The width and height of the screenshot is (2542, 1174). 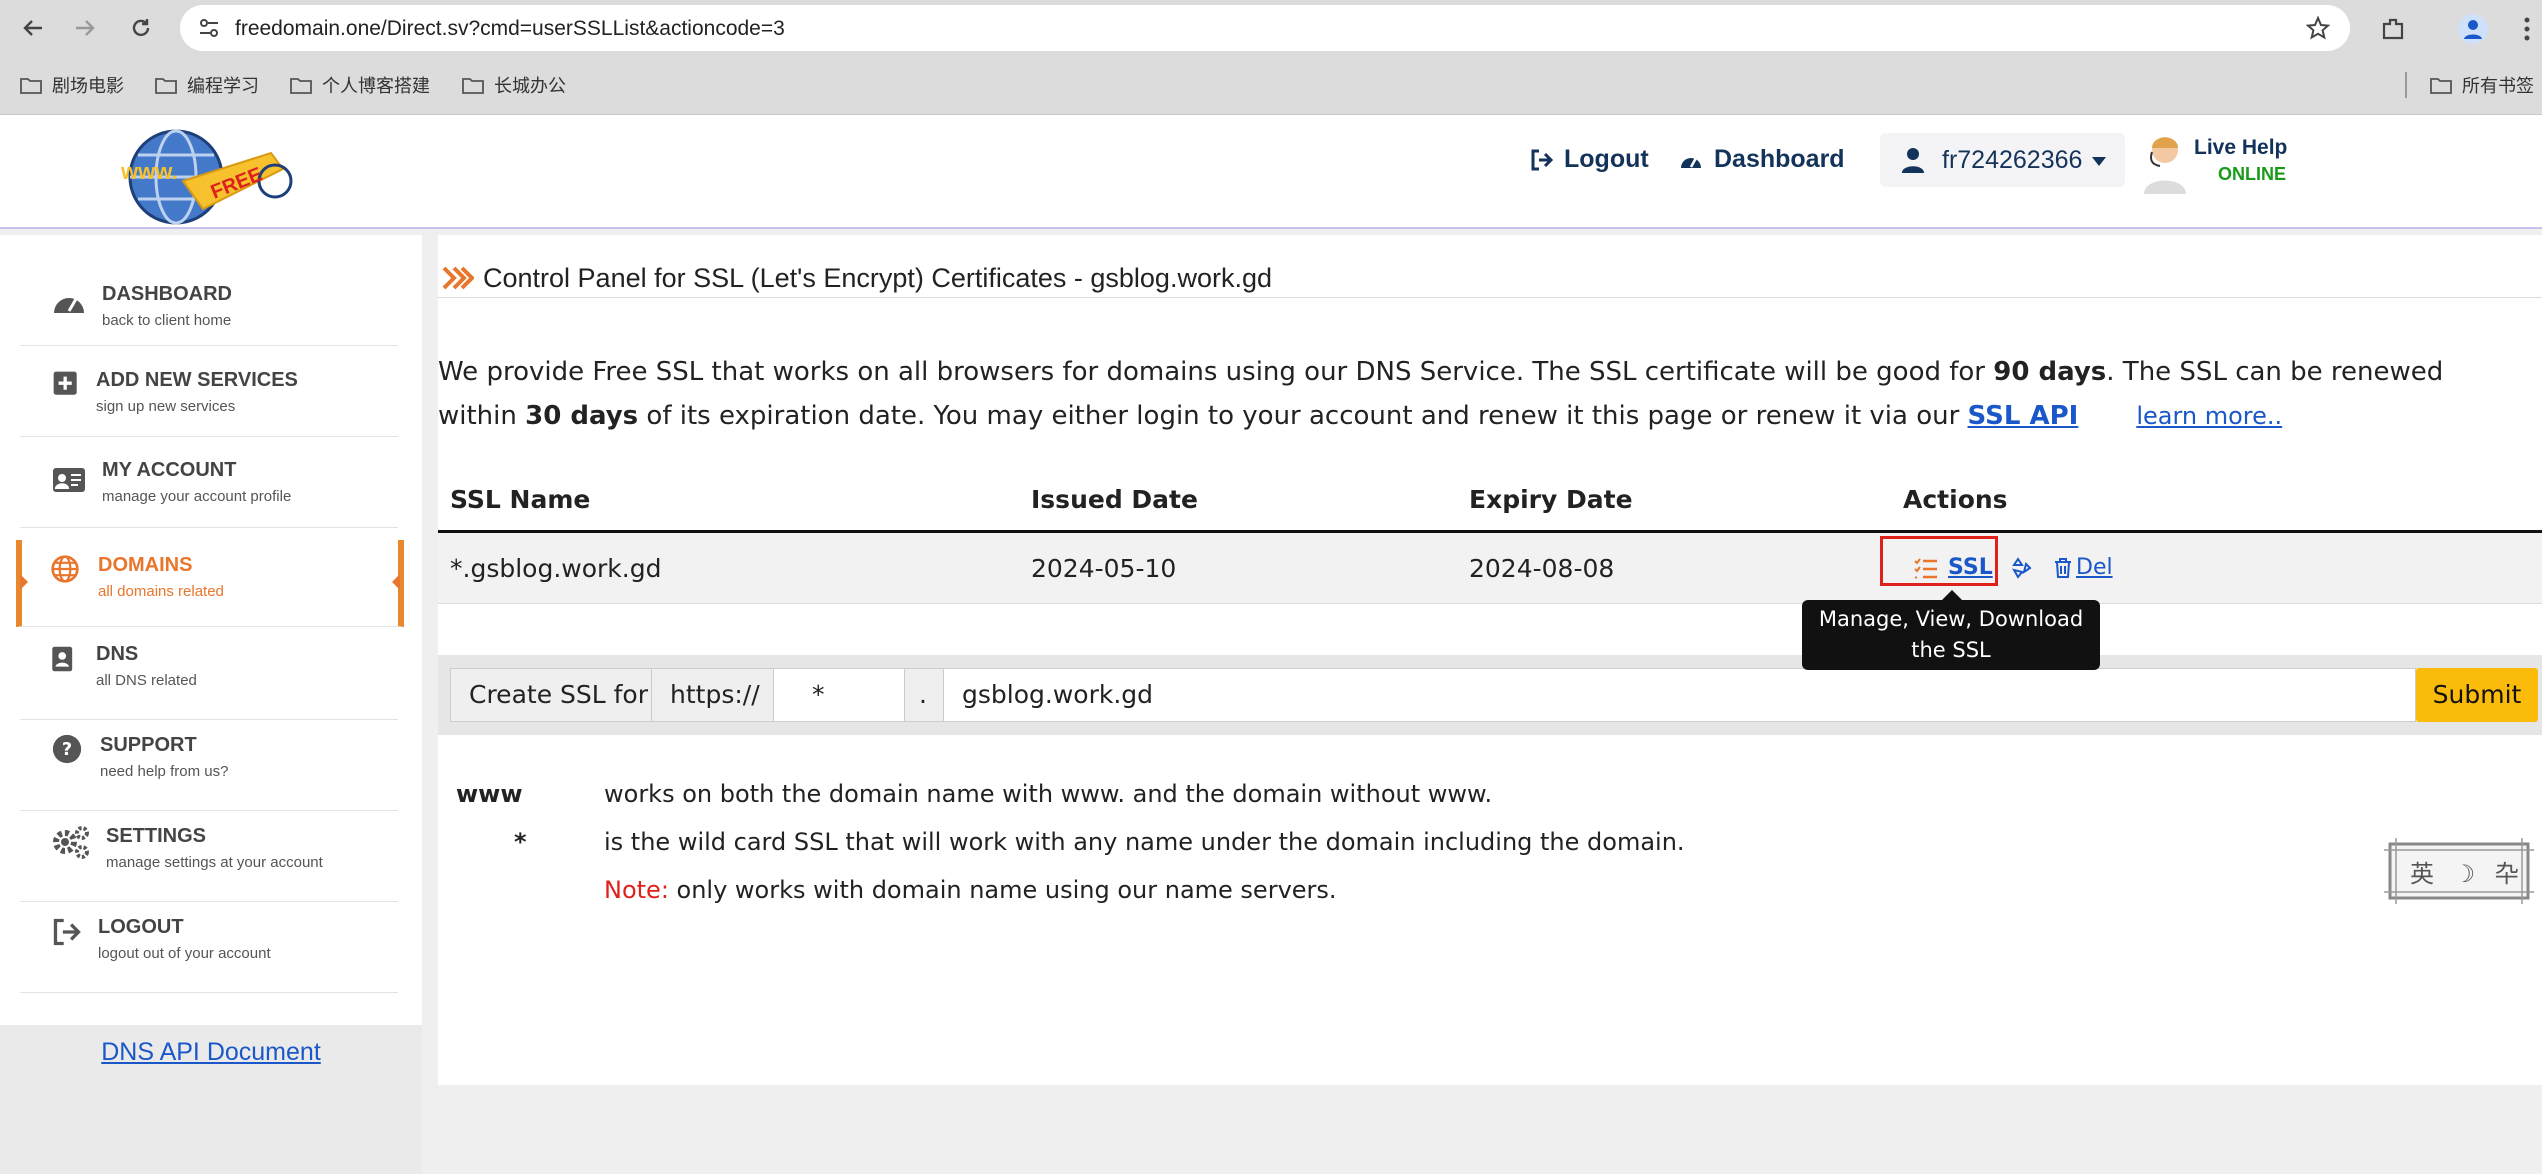 What do you see at coordinates (184, 953) in the screenshot?
I see `sidebar-item-subtitle: logout out of your account` at bounding box center [184, 953].